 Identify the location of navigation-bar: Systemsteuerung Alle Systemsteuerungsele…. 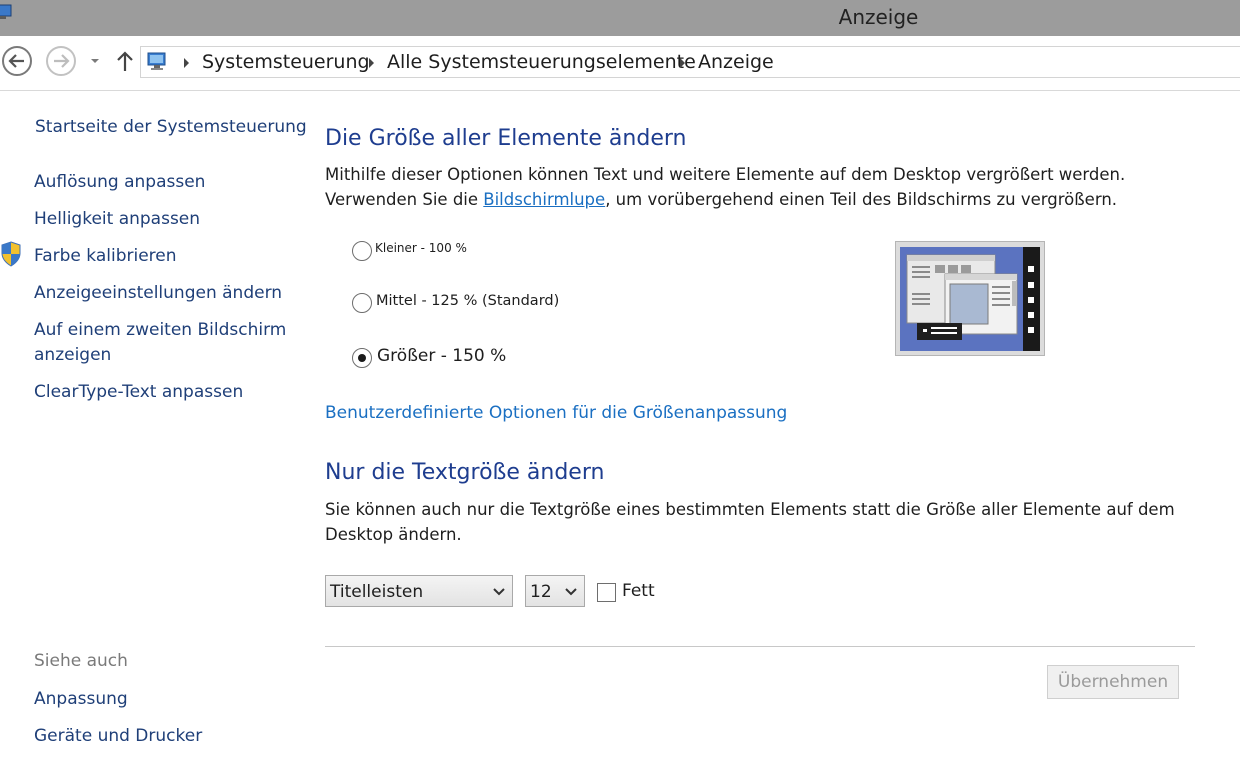
(620, 63).